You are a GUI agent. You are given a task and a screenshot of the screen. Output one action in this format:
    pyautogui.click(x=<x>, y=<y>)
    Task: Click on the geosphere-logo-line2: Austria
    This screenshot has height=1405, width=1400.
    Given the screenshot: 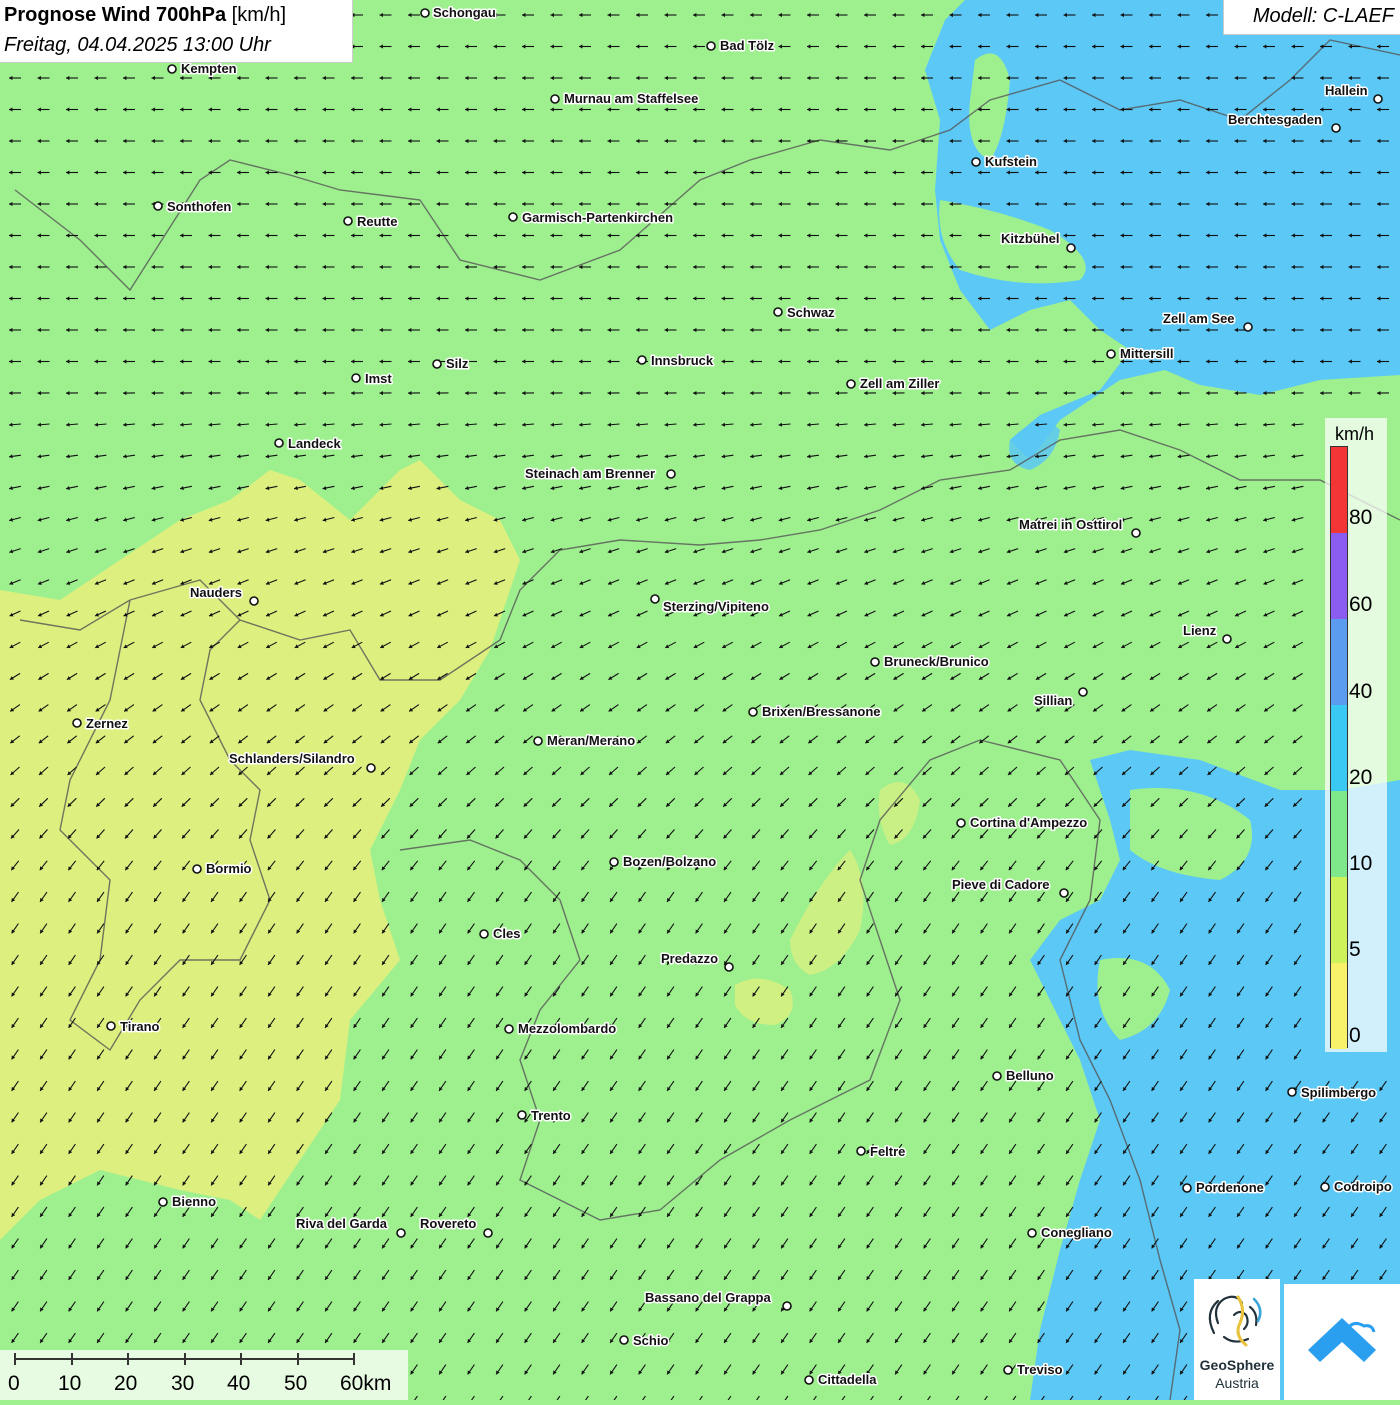 What is the action you would take?
    pyautogui.click(x=1237, y=1383)
    